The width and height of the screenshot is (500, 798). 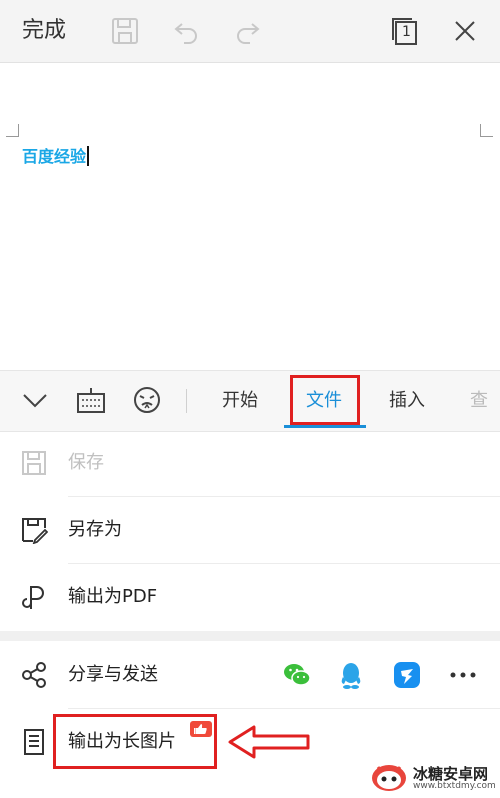 I want to click on watermark-url: www.btxtdmy.com, so click(x=454, y=786).